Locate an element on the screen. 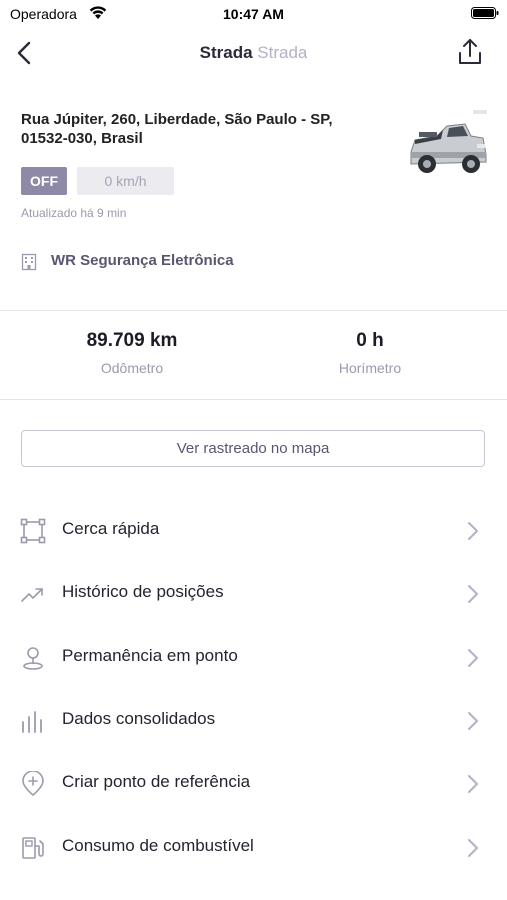 The image size is (507, 900). vehicle-model: Strada is located at coordinates (282, 52).